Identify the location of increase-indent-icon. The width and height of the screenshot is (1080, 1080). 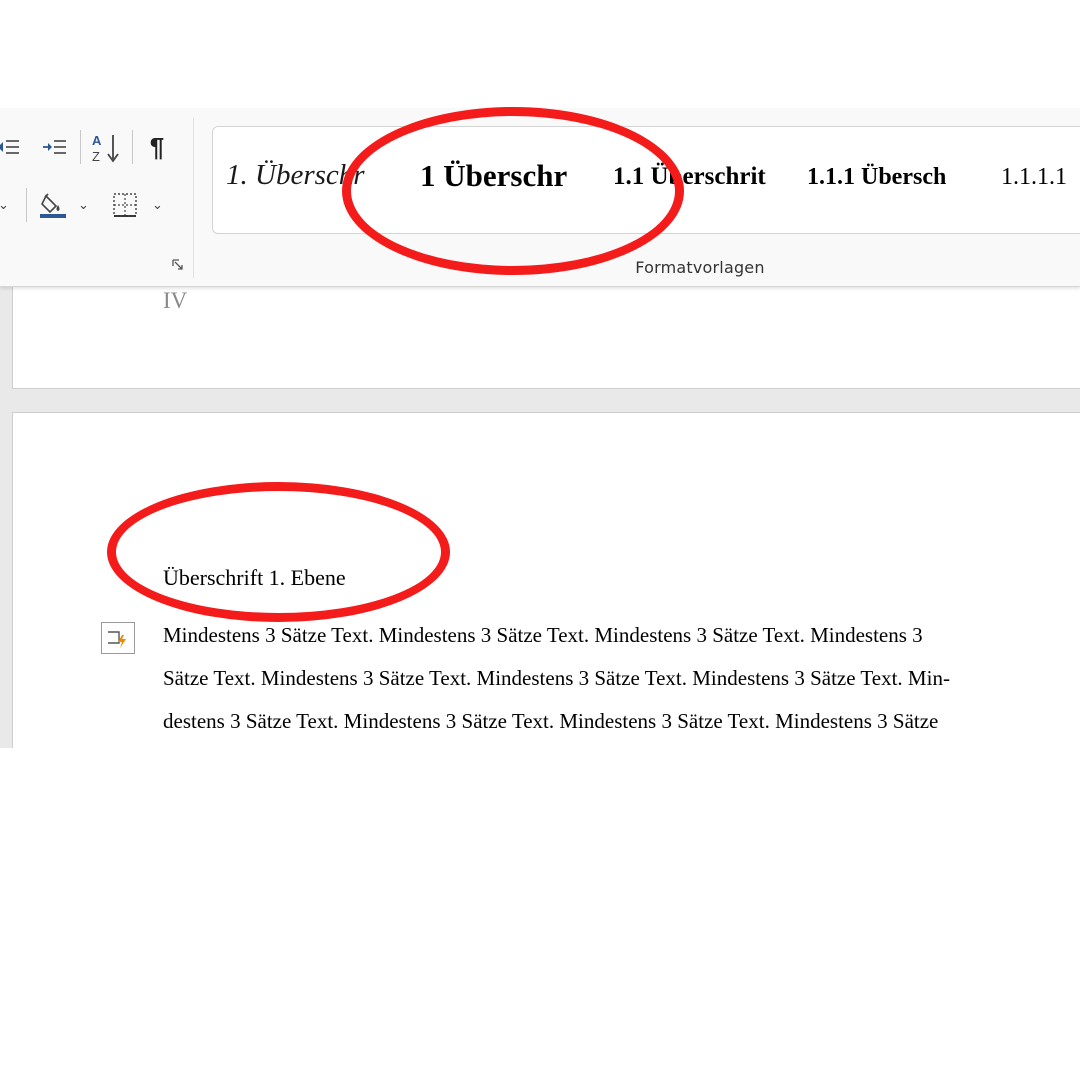
(54, 147).